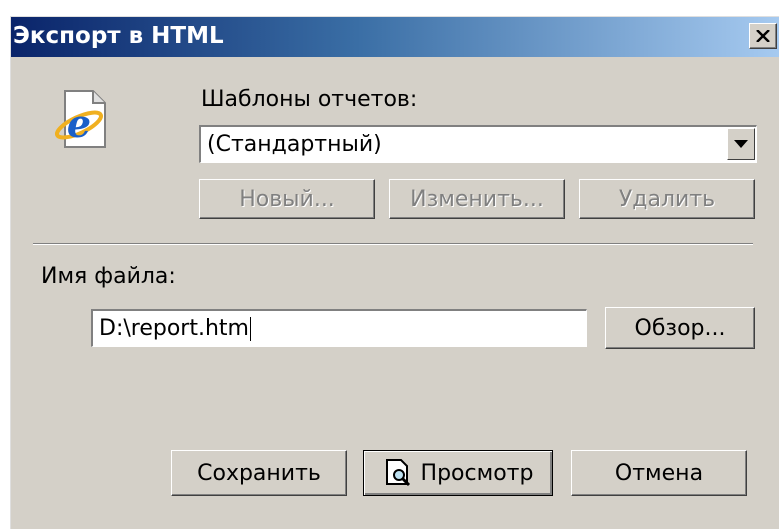 The width and height of the screenshot is (779, 529). What do you see at coordinates (397, 473) in the screenshot?
I see `magnifier-document-icon` at bounding box center [397, 473].